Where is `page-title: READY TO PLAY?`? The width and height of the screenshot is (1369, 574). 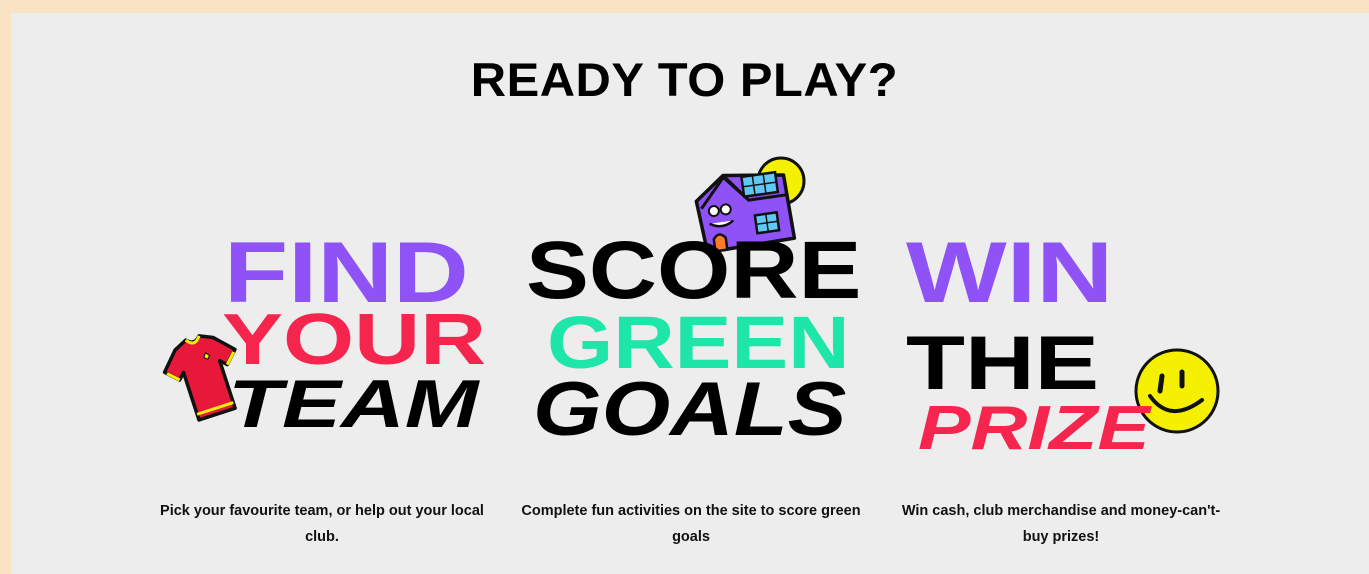 page-title: READY TO PLAY? is located at coordinates (684, 79).